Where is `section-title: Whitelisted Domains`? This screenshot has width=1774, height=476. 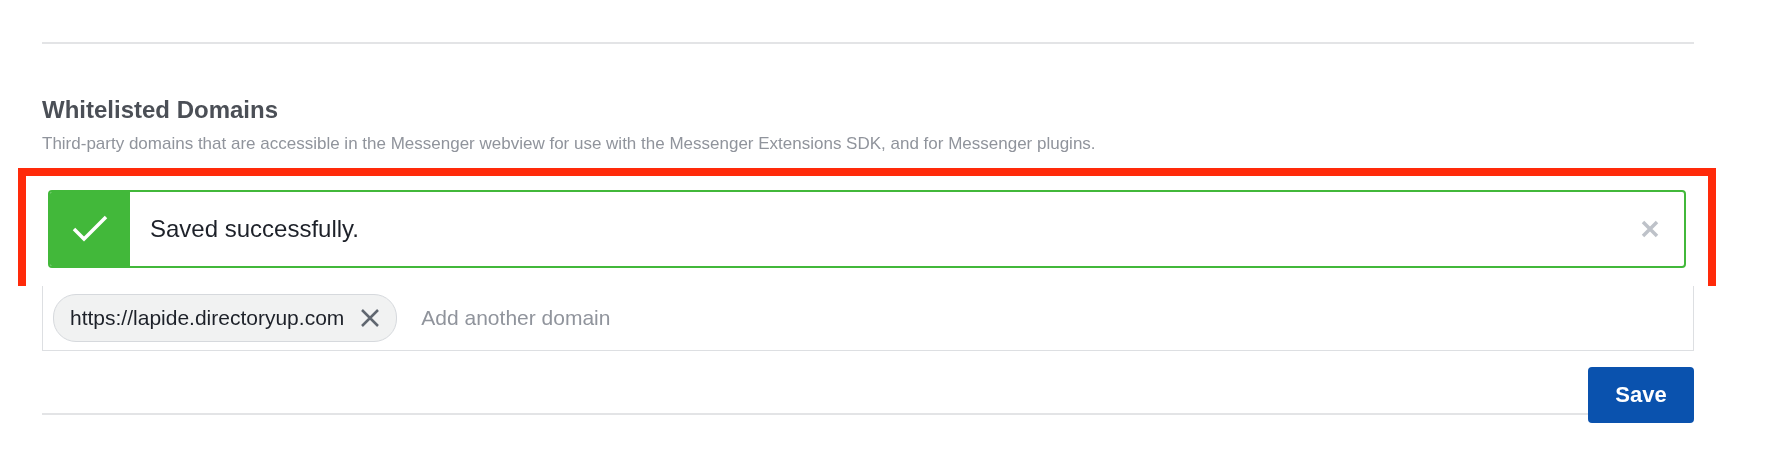 section-title: Whitelisted Domains is located at coordinates (161, 110).